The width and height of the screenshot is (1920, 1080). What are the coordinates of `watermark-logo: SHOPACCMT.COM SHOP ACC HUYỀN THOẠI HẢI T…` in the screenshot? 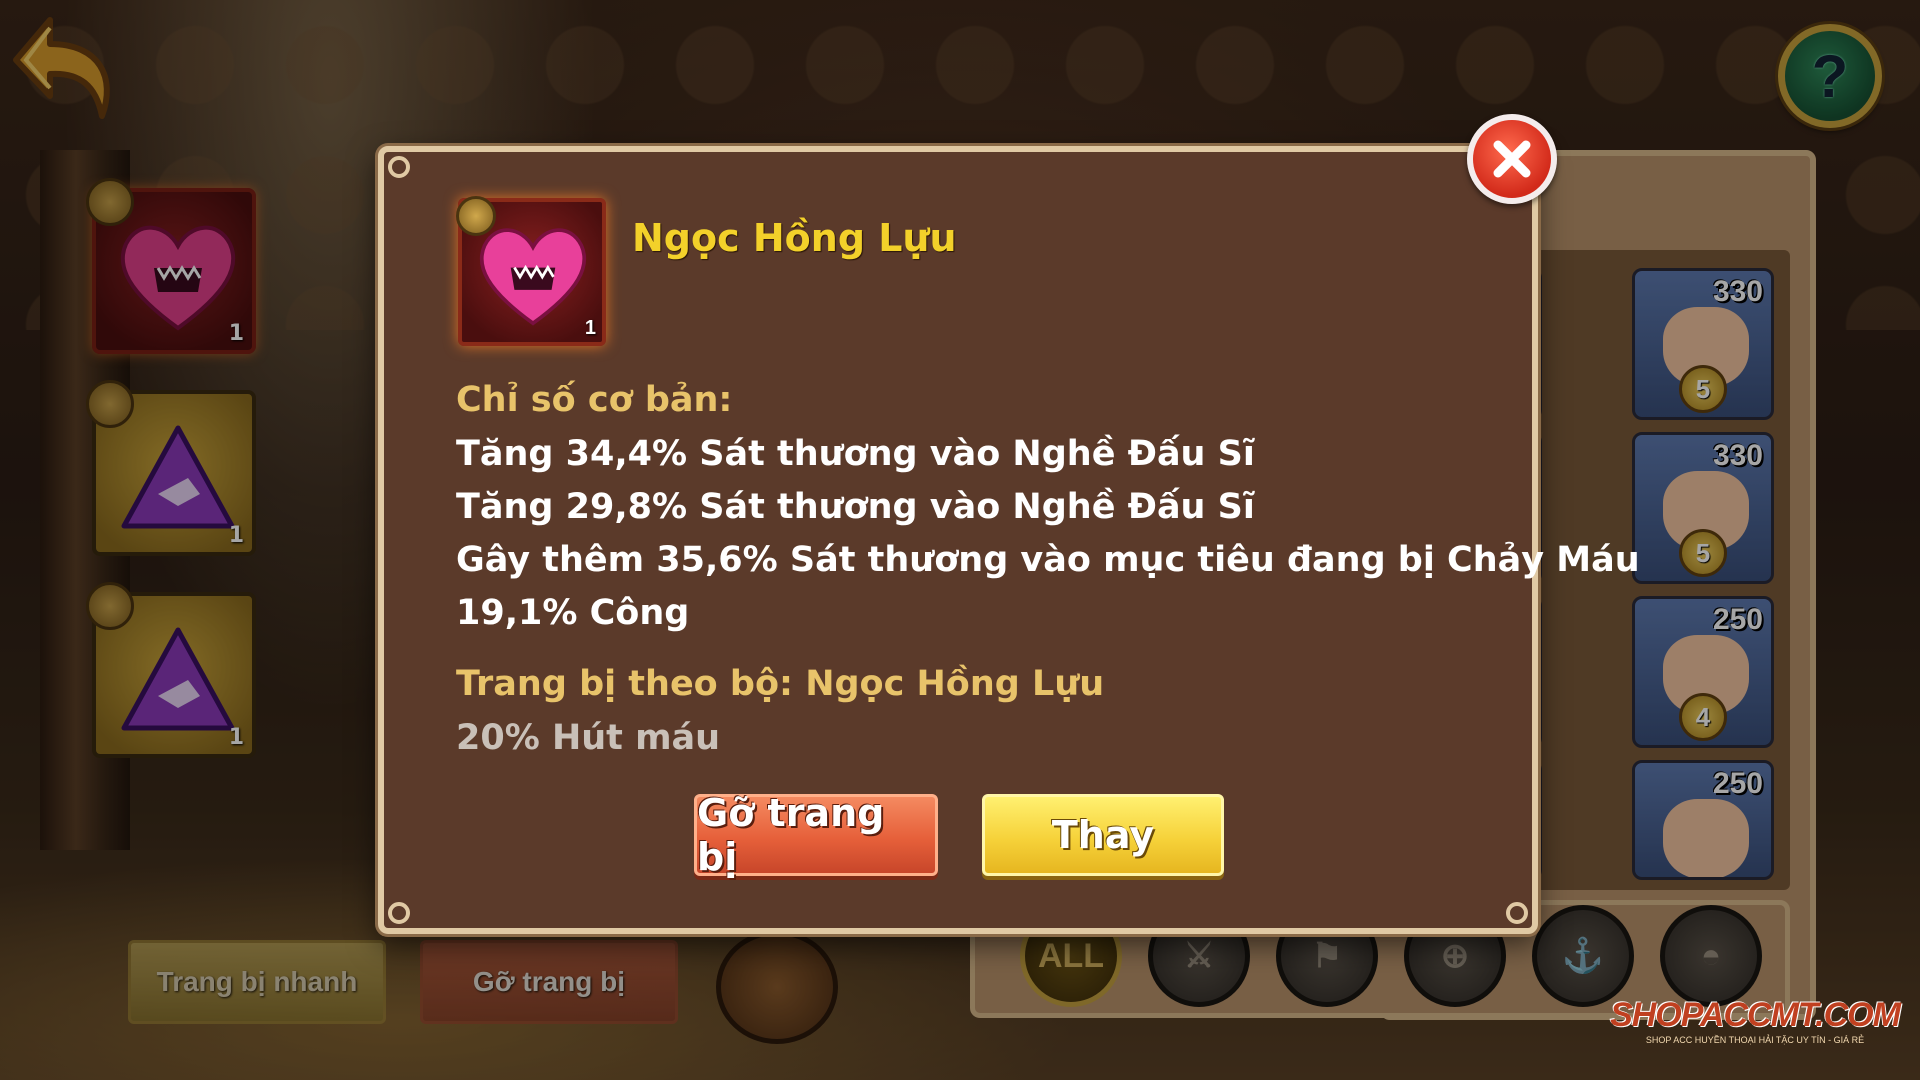 It's located at (1755, 1020).